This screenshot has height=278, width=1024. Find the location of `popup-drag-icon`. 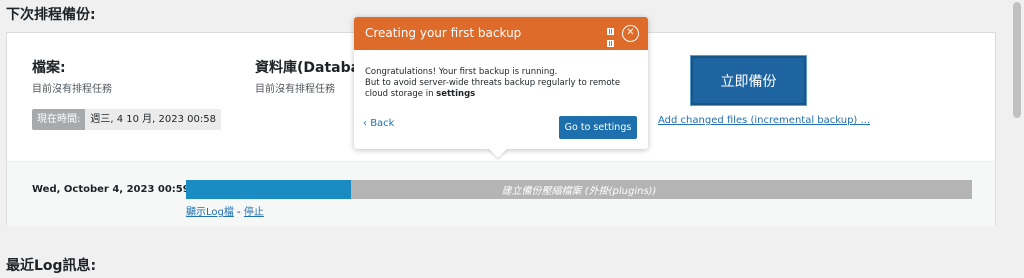

popup-drag-icon is located at coordinates (611, 39).